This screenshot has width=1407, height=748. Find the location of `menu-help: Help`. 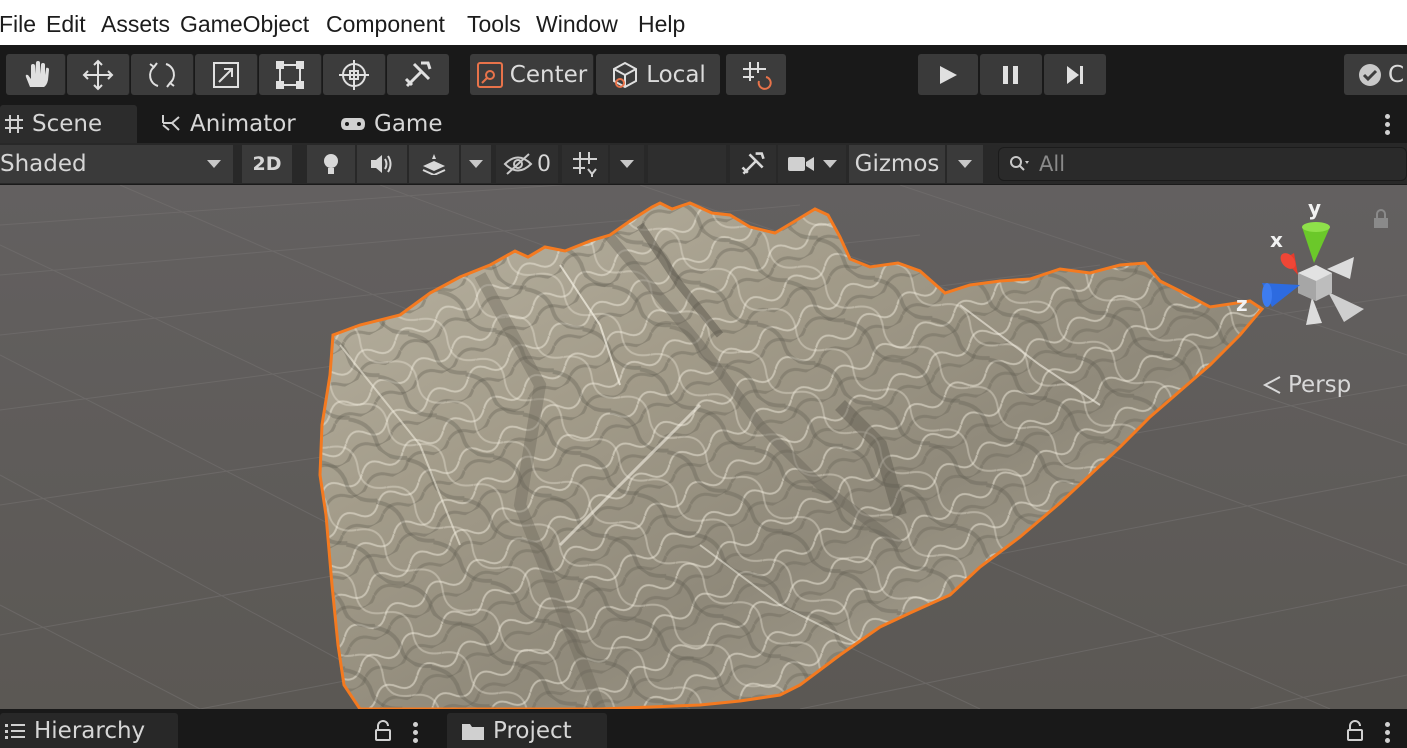

menu-help: Help is located at coordinates (661, 24).